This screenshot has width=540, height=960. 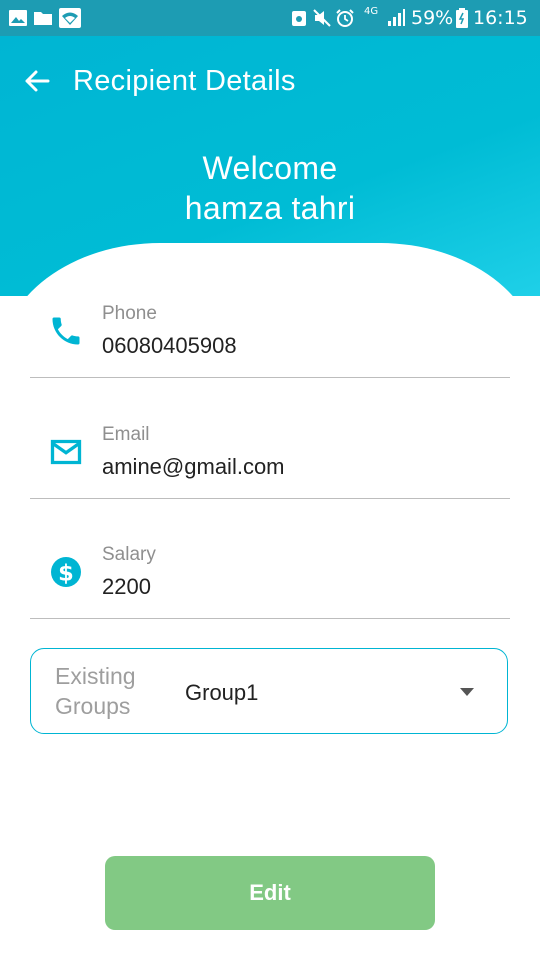 What do you see at coordinates (43, 18) in the screenshot?
I see `folder-icon` at bounding box center [43, 18].